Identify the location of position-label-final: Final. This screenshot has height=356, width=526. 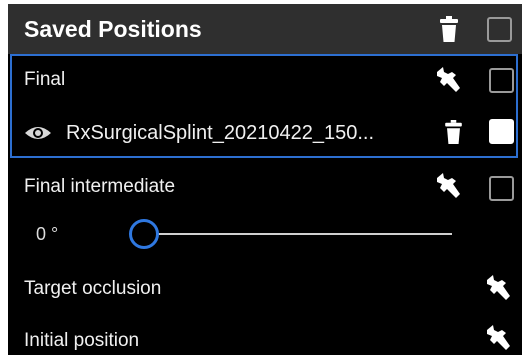
(45, 79).